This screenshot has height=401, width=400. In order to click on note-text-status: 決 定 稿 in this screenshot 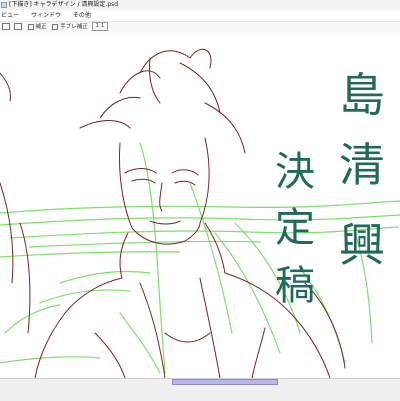, I will do `click(295, 229)`.